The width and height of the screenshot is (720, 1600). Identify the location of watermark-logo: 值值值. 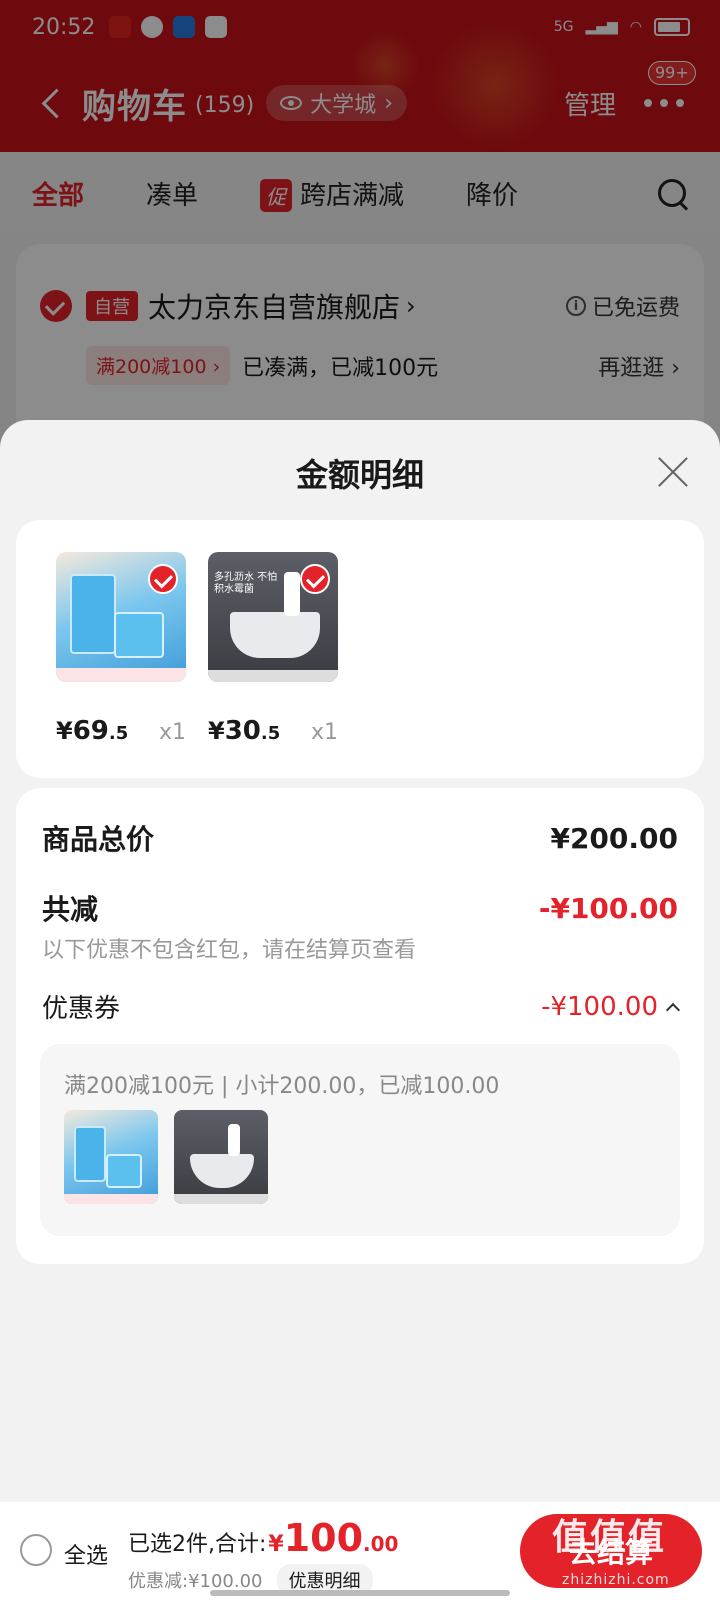
(609, 1537).